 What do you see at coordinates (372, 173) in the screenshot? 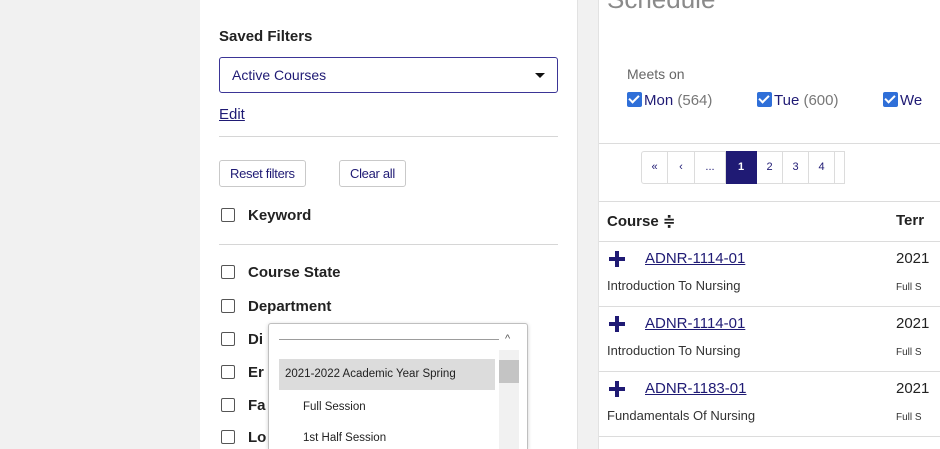
I see `clear-all-button: Clear all` at bounding box center [372, 173].